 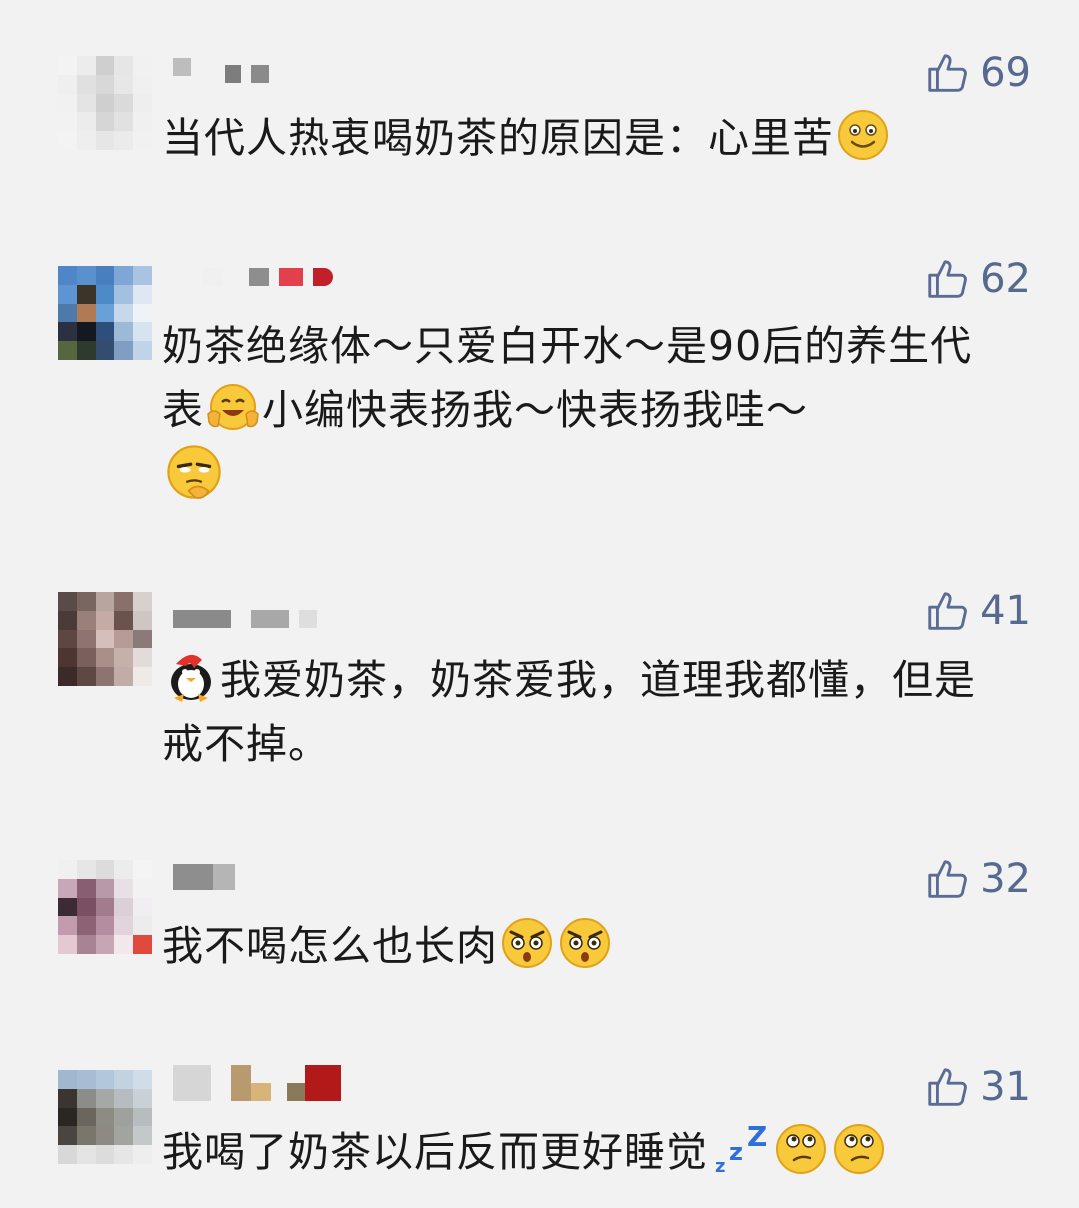 What do you see at coordinates (1005, 73) in the screenshot?
I see `like-count: 69` at bounding box center [1005, 73].